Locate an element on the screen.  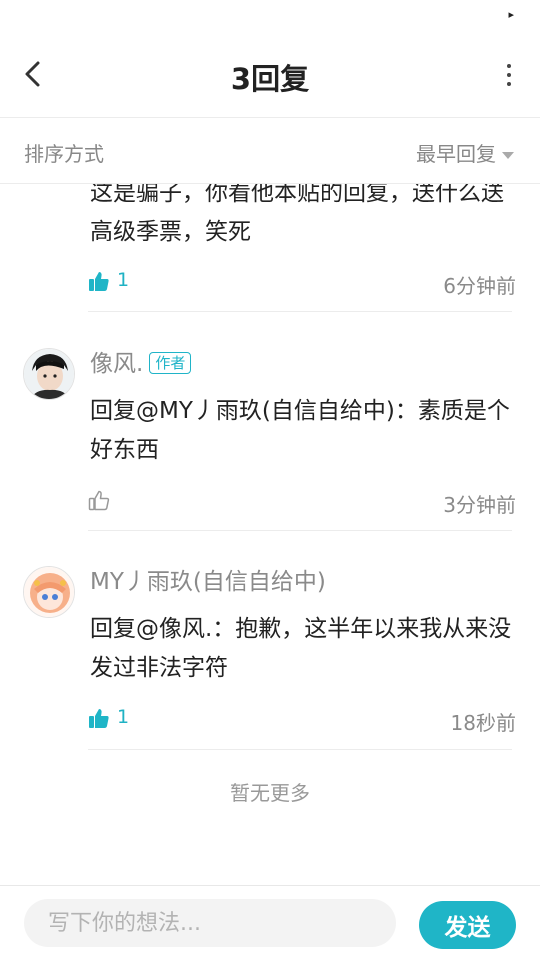
comment-input is located at coordinates (210, 923).